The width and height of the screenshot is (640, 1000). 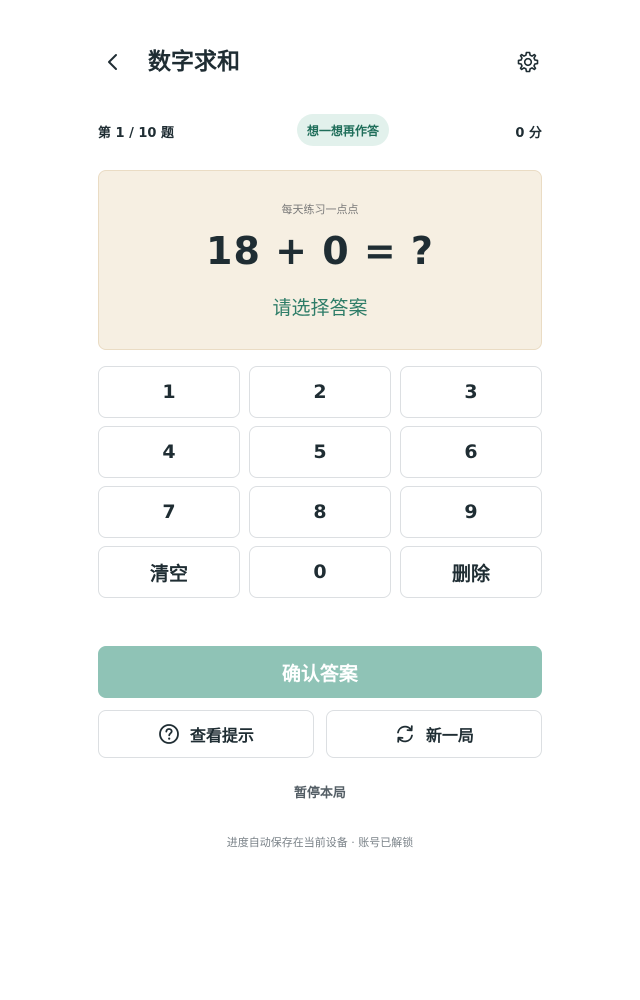 What do you see at coordinates (320, 392) in the screenshot?
I see `key-2: 2` at bounding box center [320, 392].